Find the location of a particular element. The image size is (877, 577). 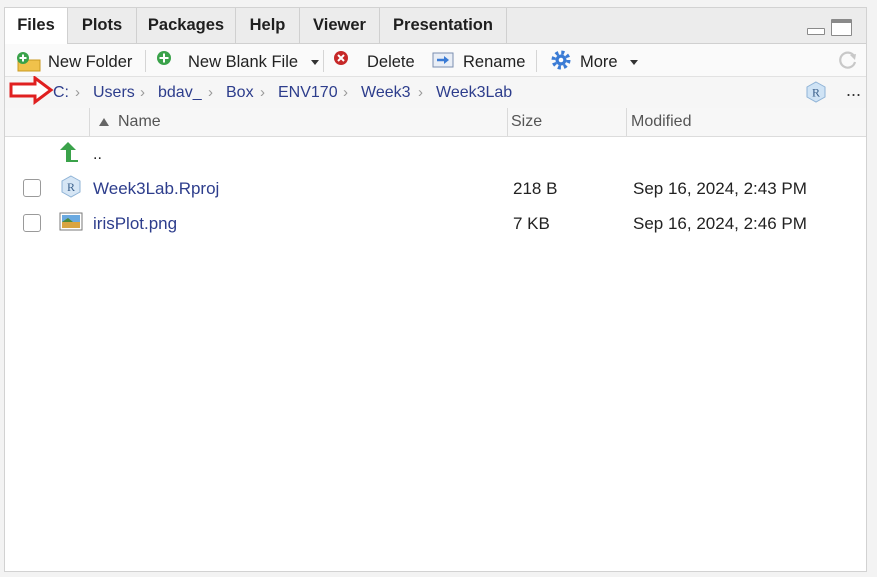

parent-directory-label: .. is located at coordinates (97, 155).